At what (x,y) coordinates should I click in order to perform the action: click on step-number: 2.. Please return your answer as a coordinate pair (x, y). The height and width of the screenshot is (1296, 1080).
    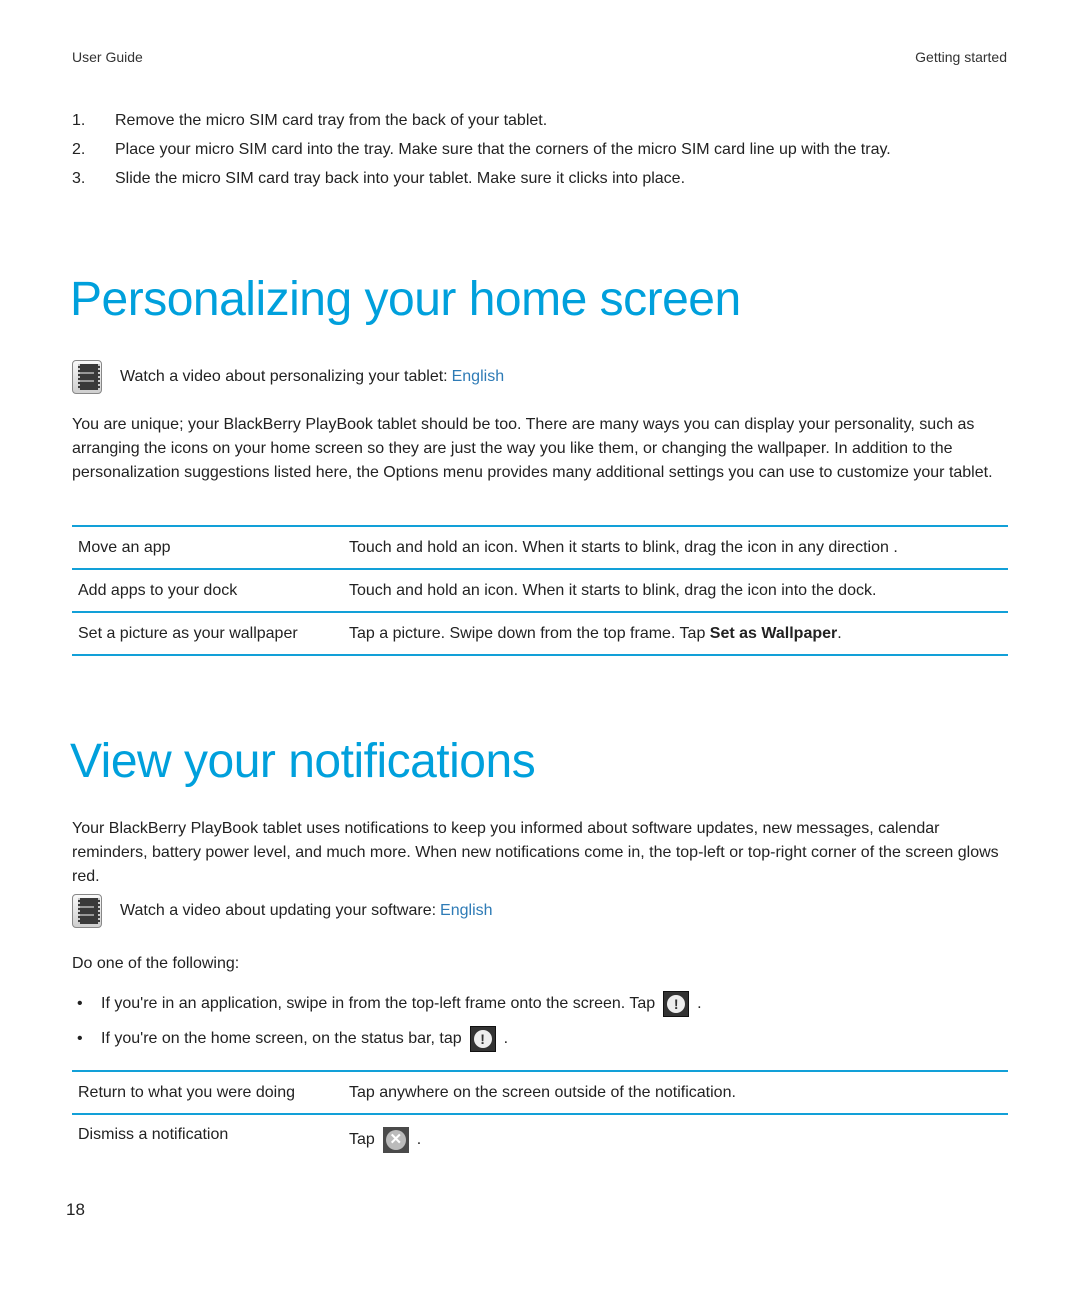
    Looking at the image, I should click on (79, 149).